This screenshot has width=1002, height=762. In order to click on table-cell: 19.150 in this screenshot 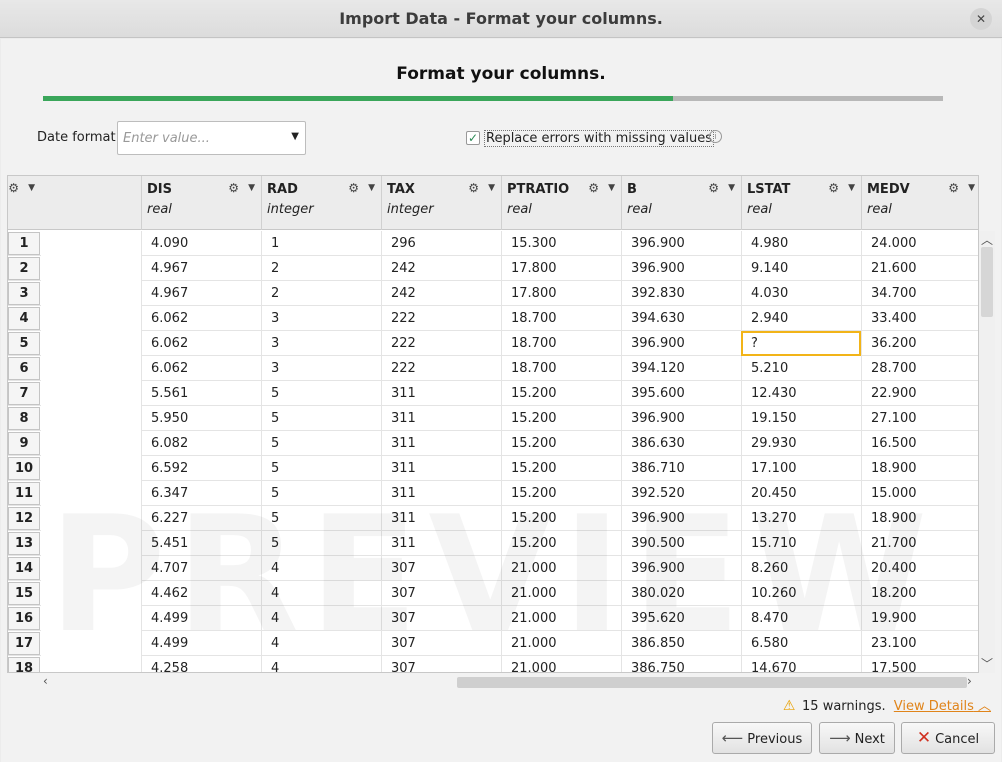, I will do `click(801, 418)`.